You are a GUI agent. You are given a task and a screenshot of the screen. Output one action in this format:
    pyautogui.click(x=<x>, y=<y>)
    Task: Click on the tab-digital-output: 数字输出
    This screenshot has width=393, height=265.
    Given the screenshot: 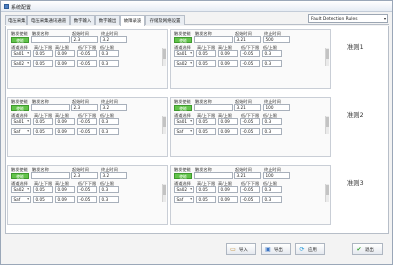 What is the action you would take?
    pyautogui.click(x=107, y=20)
    